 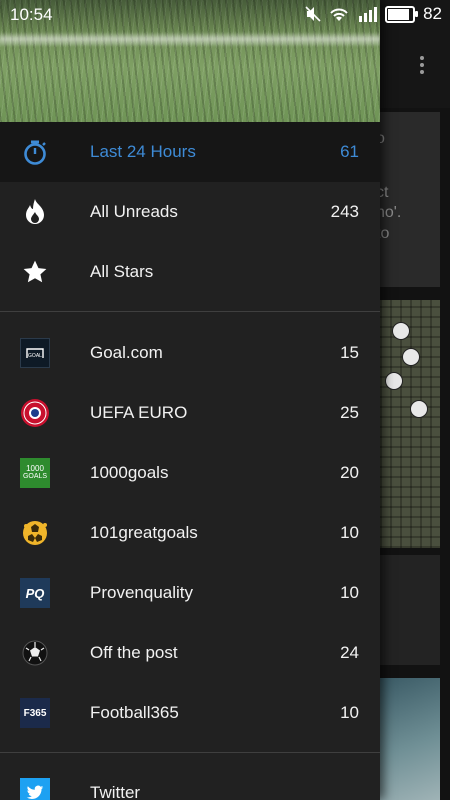 I want to click on drawer-item-label: UEFA EURO, so click(x=139, y=412).